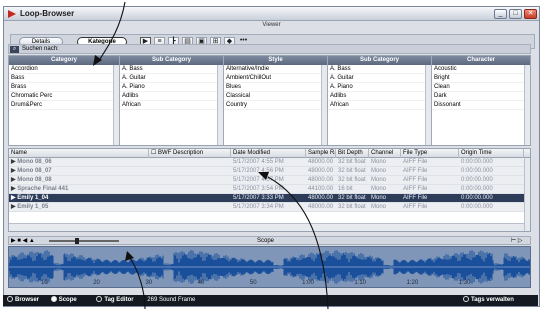 The height and width of the screenshot is (309, 543). I want to click on callout-line-scope, so click(137, 283).